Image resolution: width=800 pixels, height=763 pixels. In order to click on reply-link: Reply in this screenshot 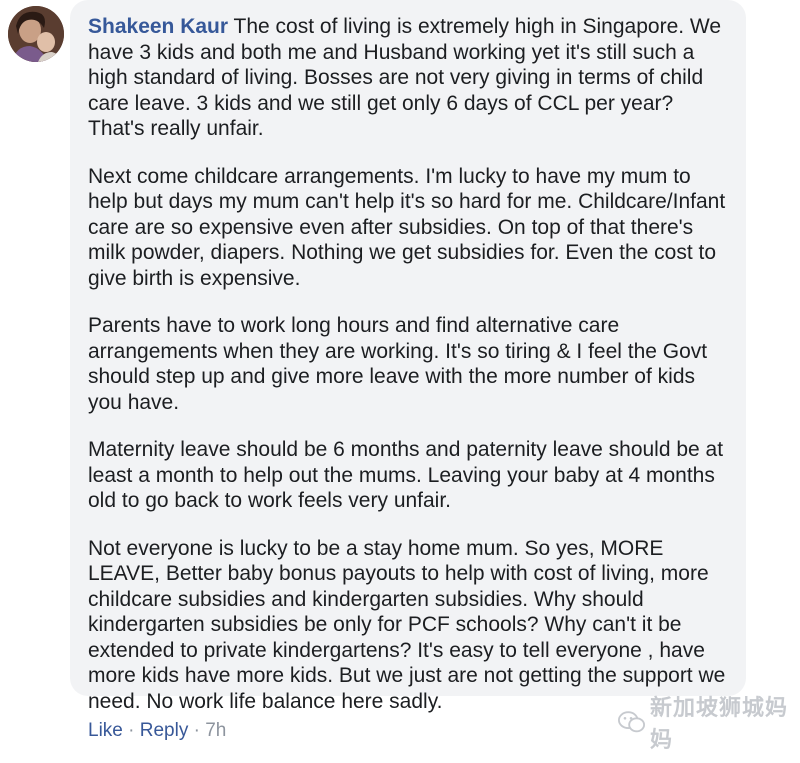, I will do `click(164, 731)`.